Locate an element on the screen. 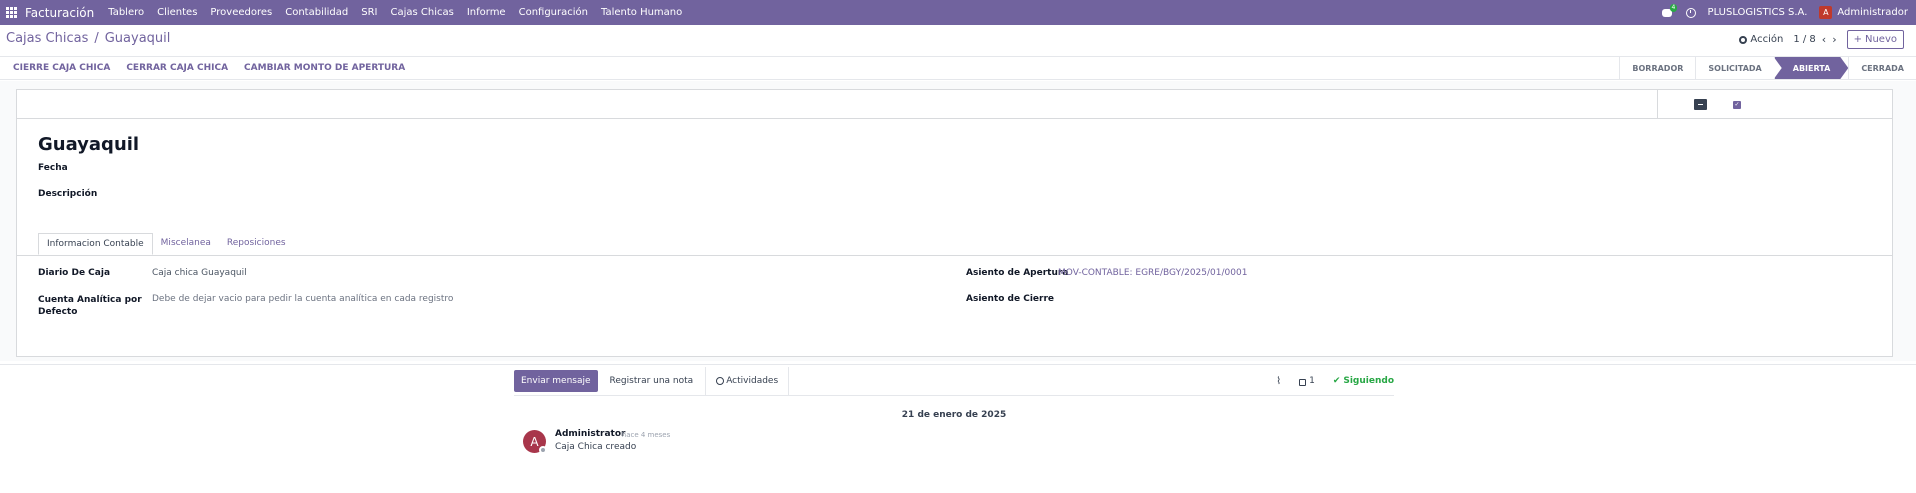  diario-label: Diario De Caja is located at coordinates (74, 273).